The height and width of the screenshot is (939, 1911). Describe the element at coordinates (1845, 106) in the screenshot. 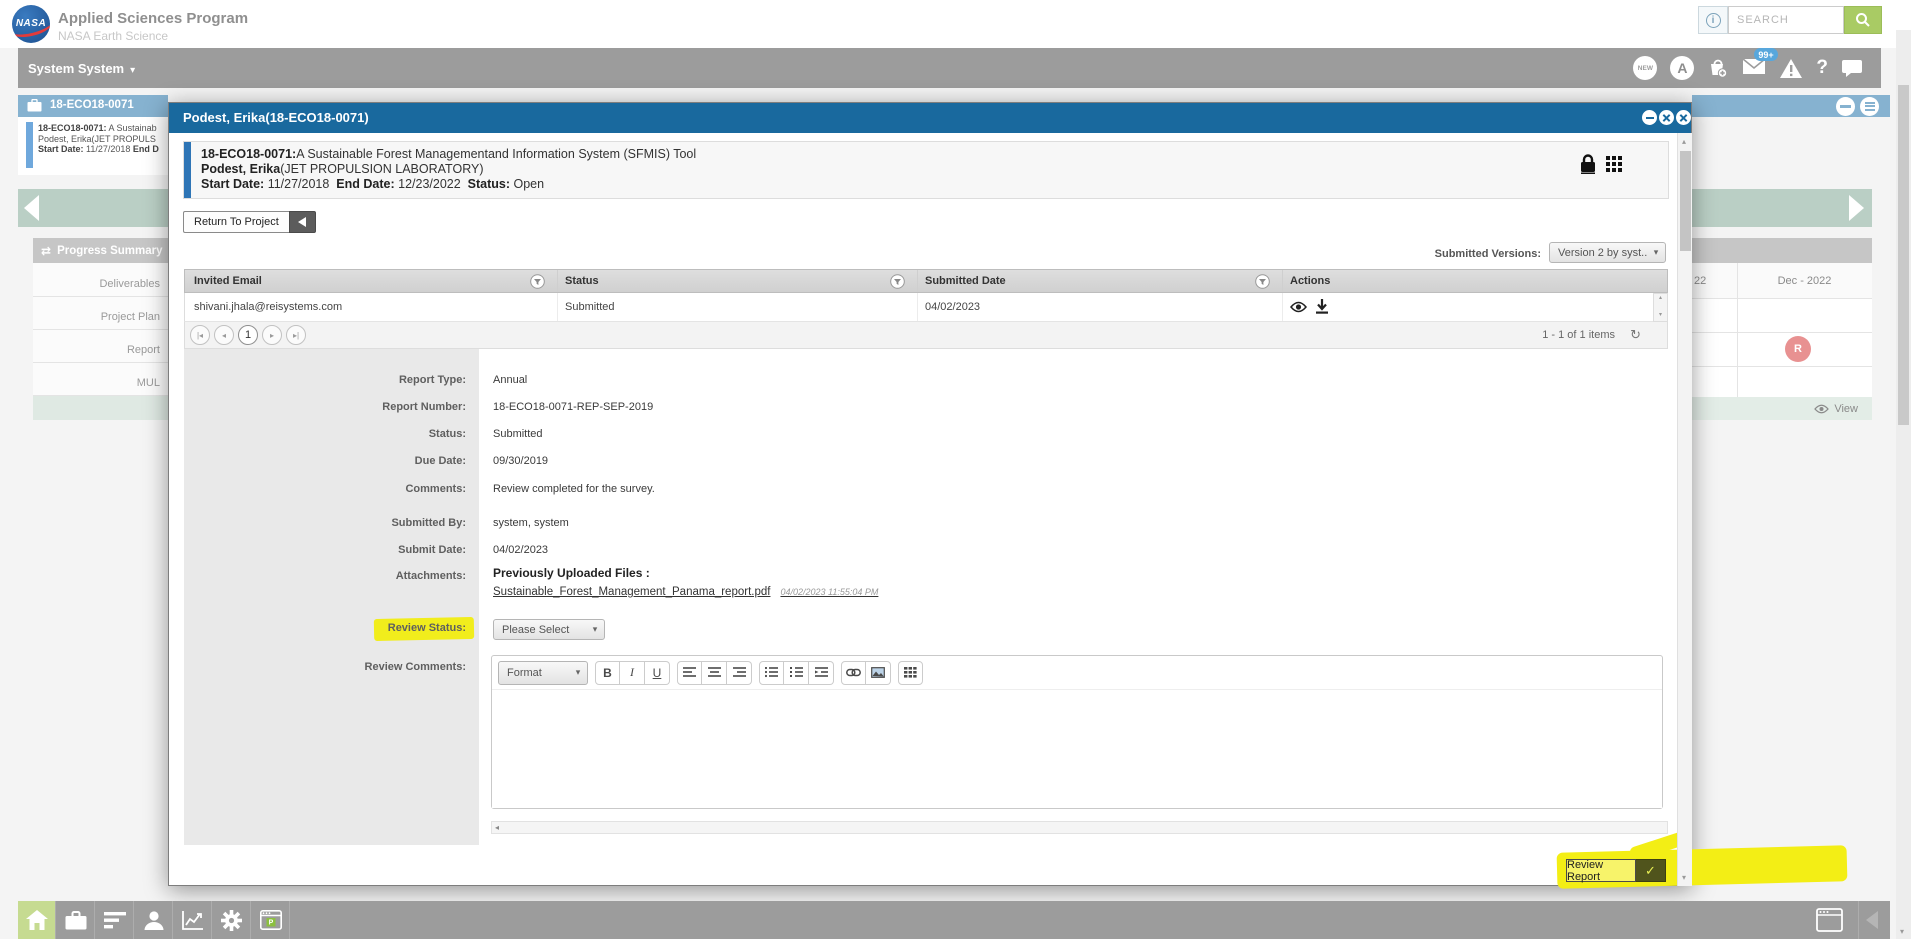

I see `window-minimize-icon` at that location.